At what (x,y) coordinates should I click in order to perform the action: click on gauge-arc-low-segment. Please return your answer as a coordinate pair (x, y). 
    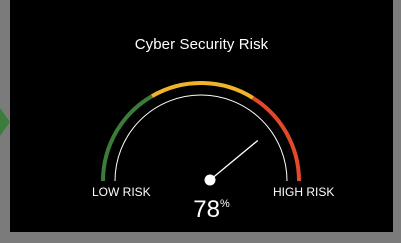
    Looking at the image, I should click on (127, 138).